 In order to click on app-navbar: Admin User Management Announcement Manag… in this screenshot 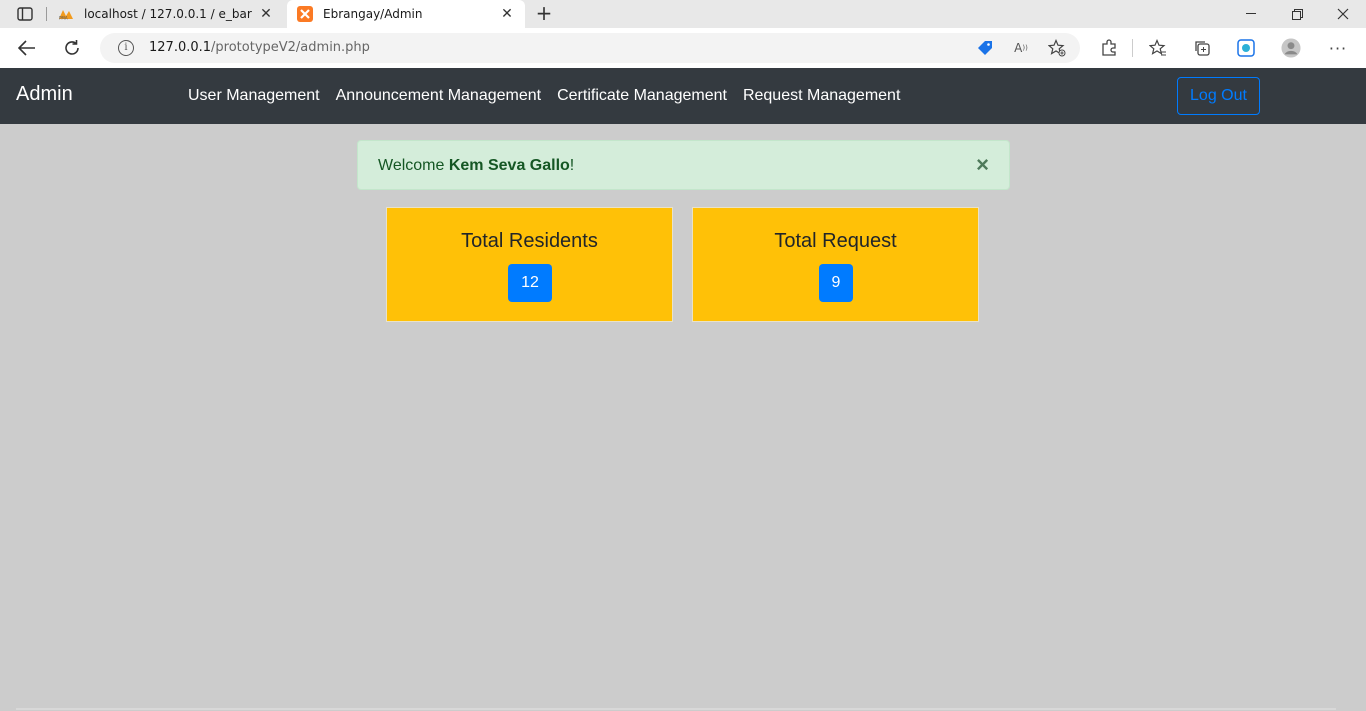, I will do `click(683, 96)`.